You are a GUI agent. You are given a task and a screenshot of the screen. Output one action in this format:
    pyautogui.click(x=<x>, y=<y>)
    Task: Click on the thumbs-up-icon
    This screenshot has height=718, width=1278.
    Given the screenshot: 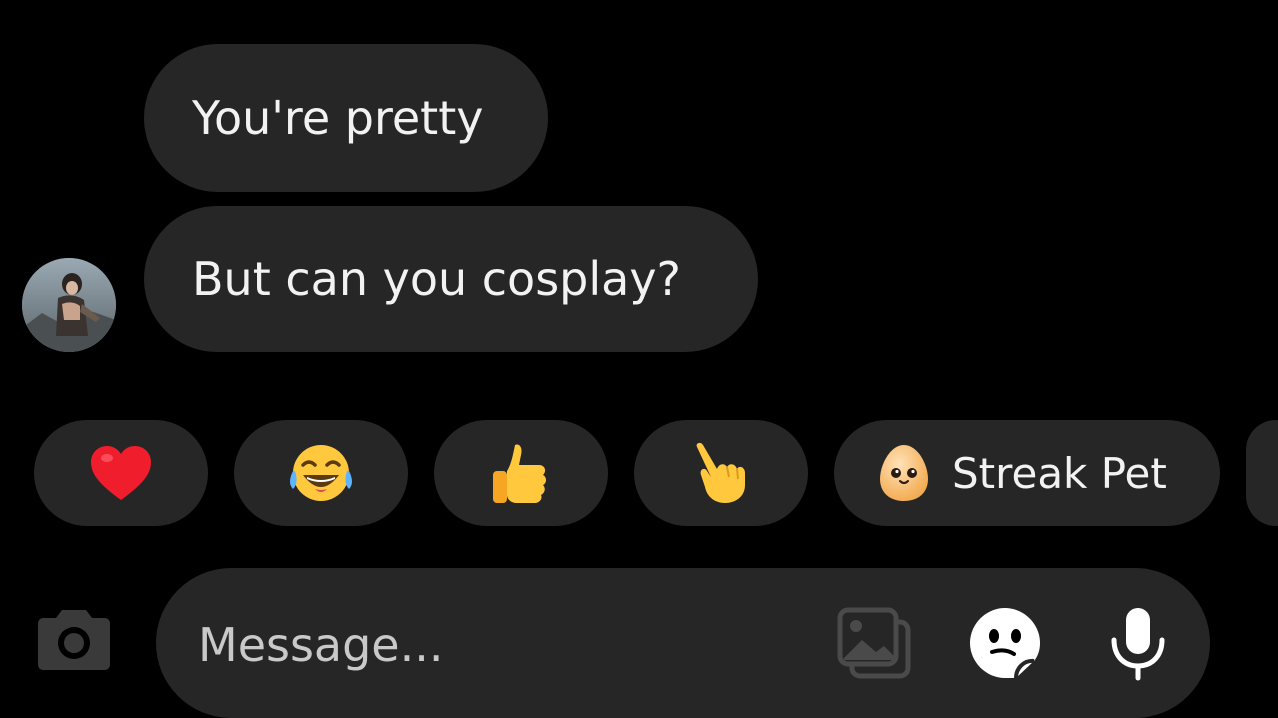 What is the action you would take?
    pyautogui.click(x=519, y=473)
    